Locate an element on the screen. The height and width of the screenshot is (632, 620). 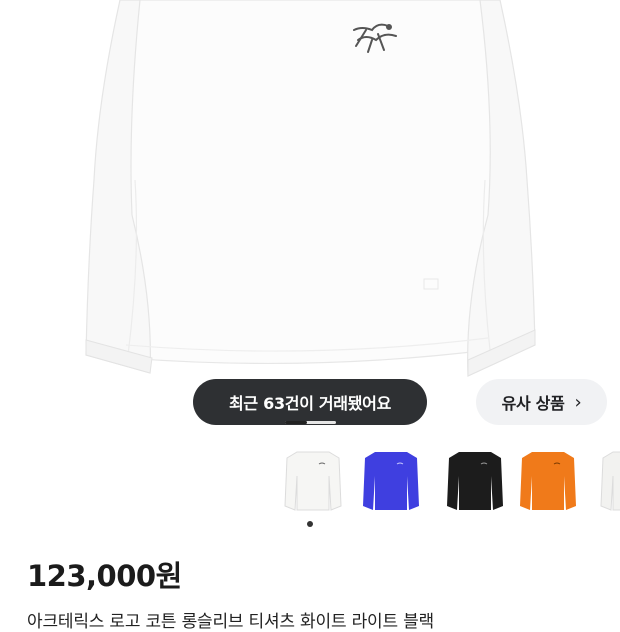
similar-products-label: 유사 상품 is located at coordinates (533, 403).